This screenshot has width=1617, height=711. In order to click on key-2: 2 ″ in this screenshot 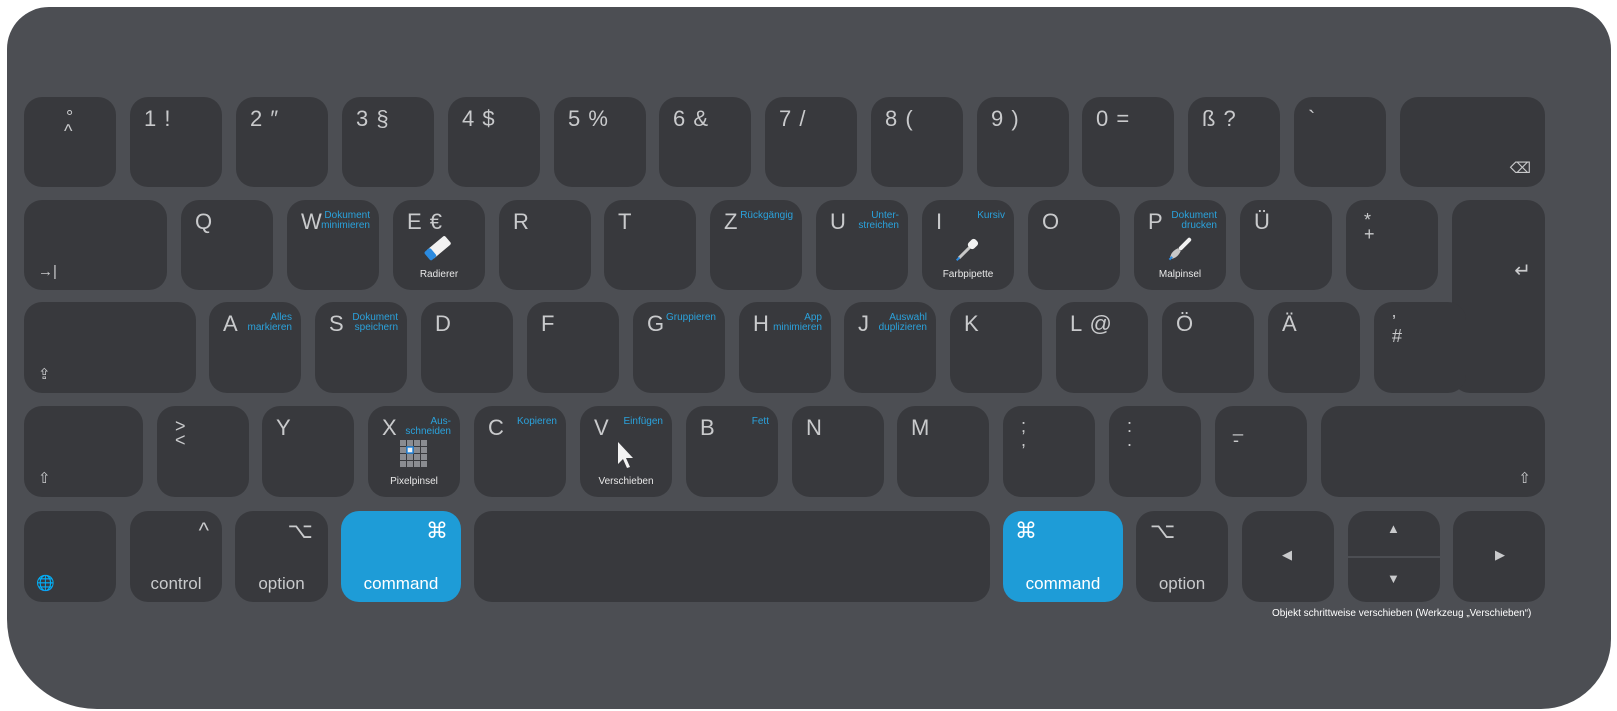, I will do `click(282, 142)`.